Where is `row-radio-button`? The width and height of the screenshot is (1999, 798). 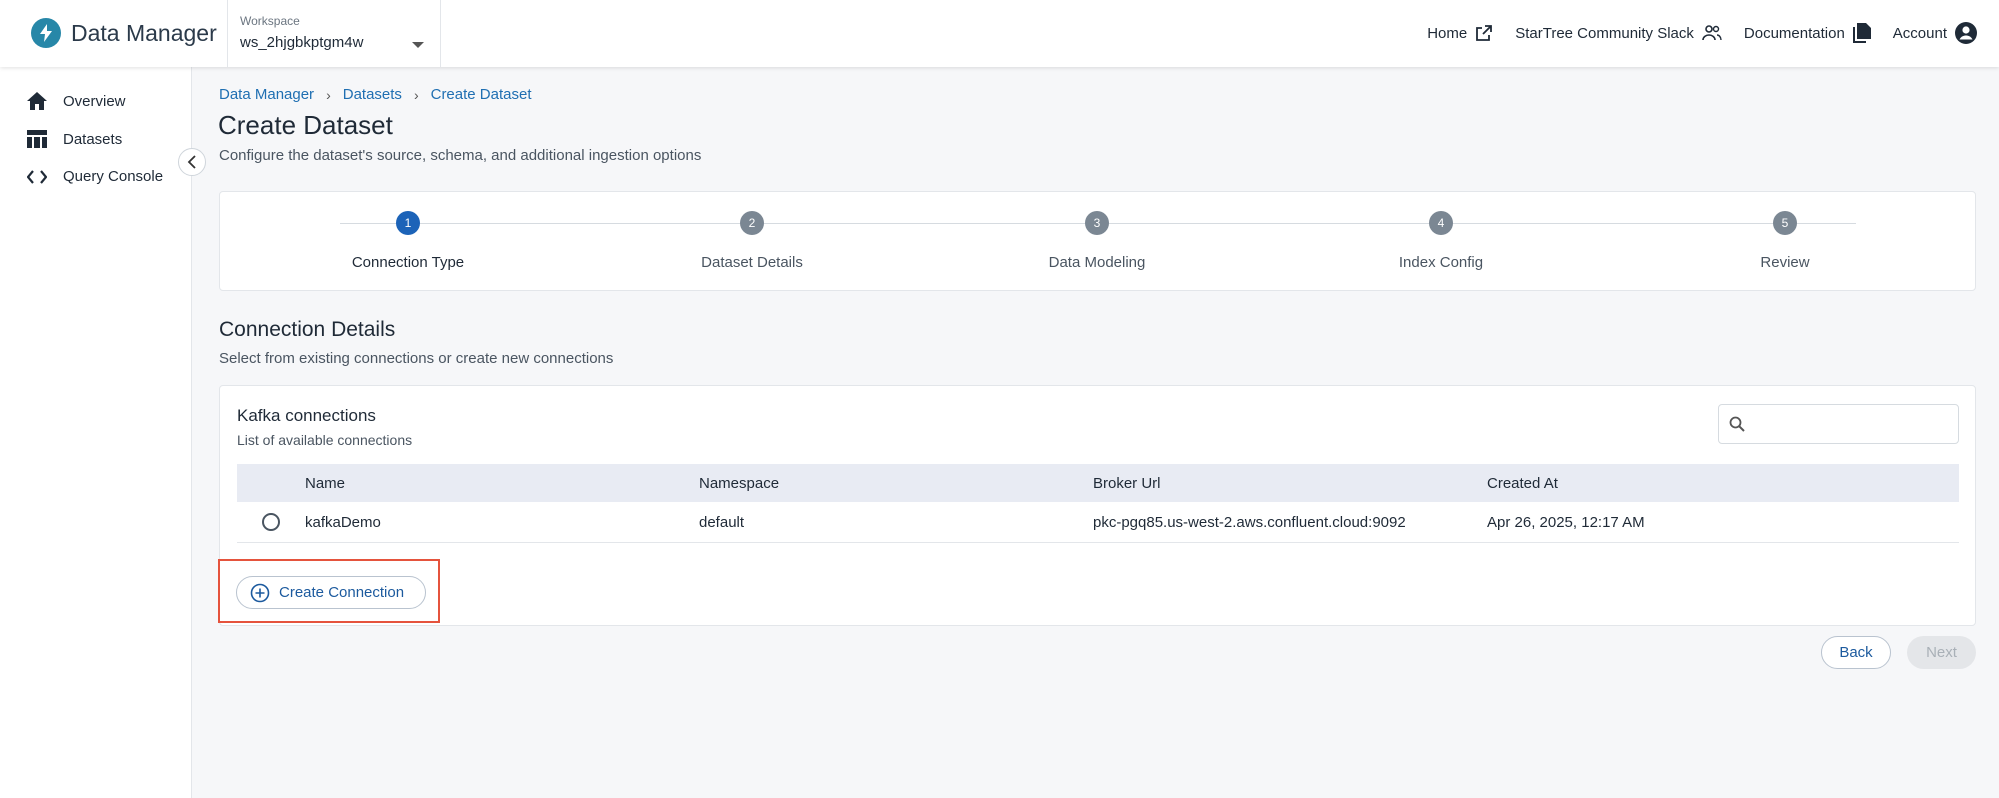 row-radio-button is located at coordinates (271, 522).